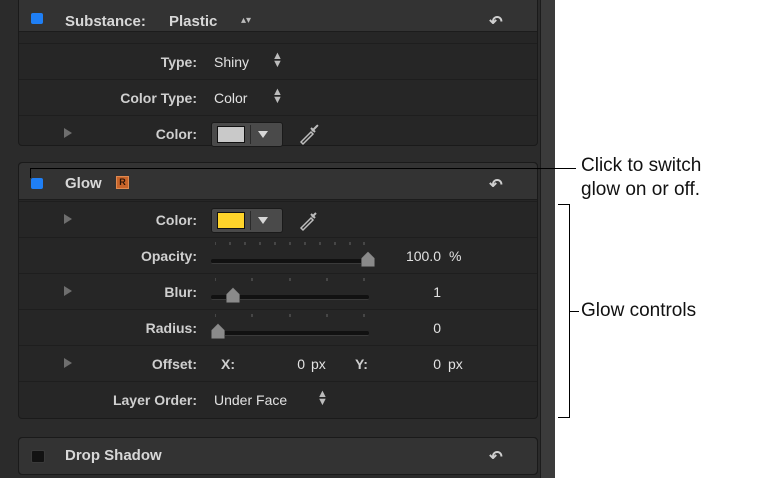 This screenshot has height=478, width=772. I want to click on controls-bracket-bottom, so click(563, 417).